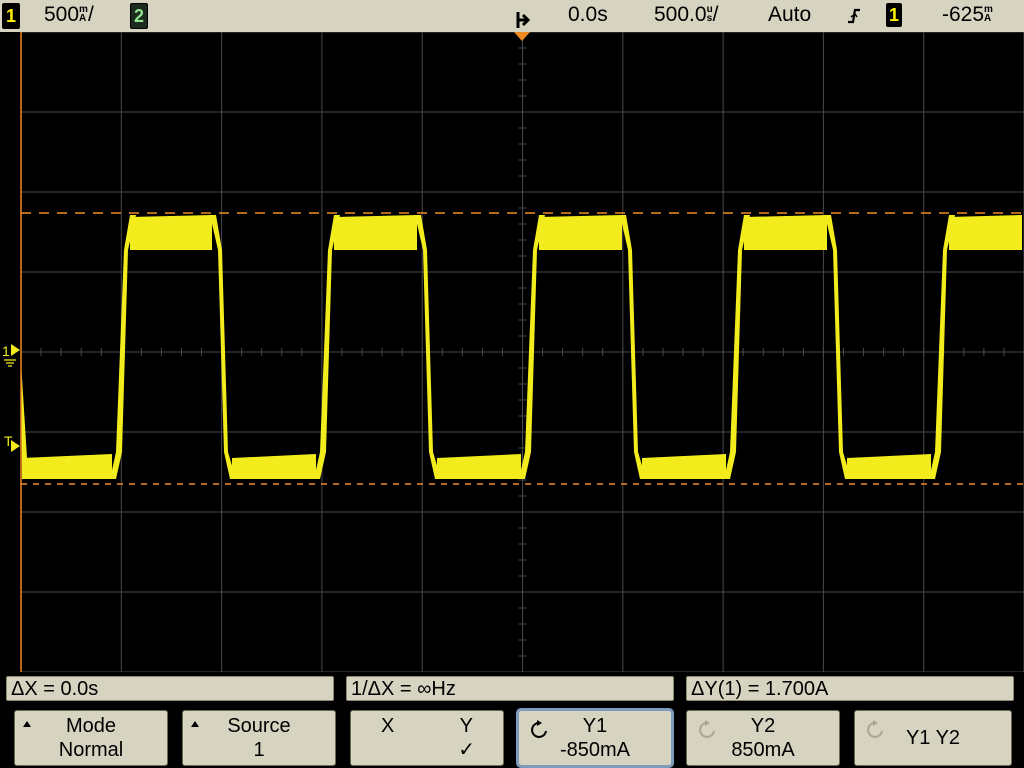  Describe the element at coordinates (6, 351) in the screenshot. I see `channel1-marker-label: 1` at that location.